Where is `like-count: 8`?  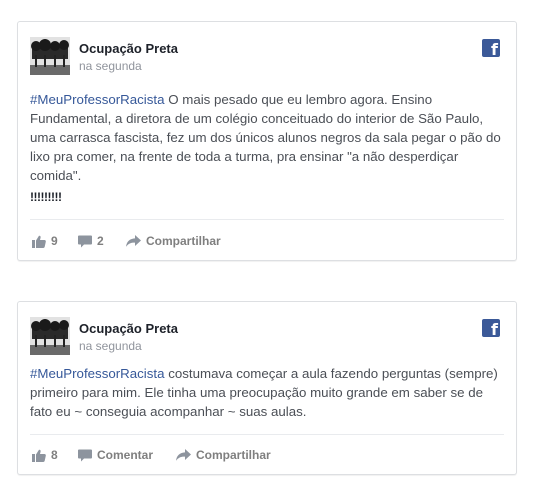
like-count: 8 is located at coordinates (54, 455).